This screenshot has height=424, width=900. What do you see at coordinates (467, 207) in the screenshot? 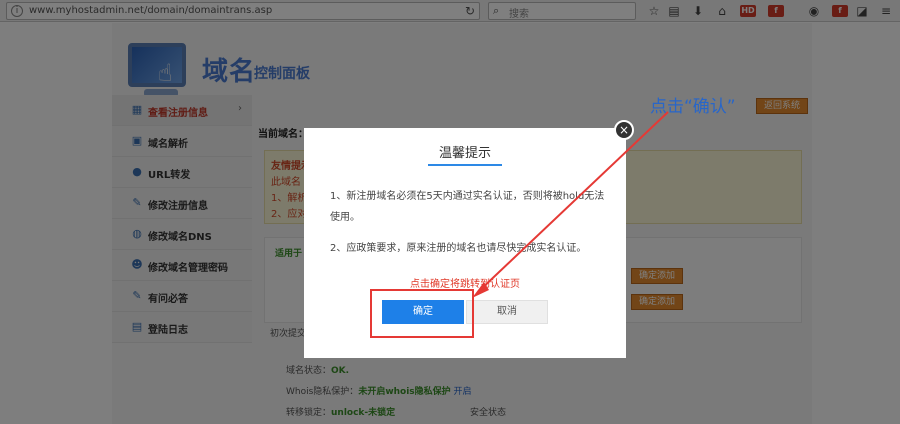
I see `modal-paragraph-1: 1、新注册域名必须在5天内通过实名认证，否则将被hold无法使用。` at bounding box center [467, 207].